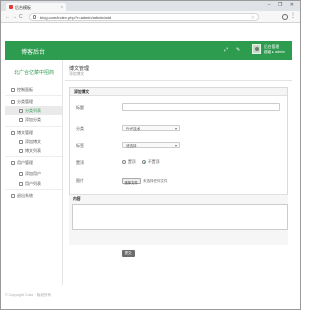 This screenshot has width=320, height=310. What do you see at coordinates (144, 162) in the screenshot?
I see `top-no-radio` at bounding box center [144, 162].